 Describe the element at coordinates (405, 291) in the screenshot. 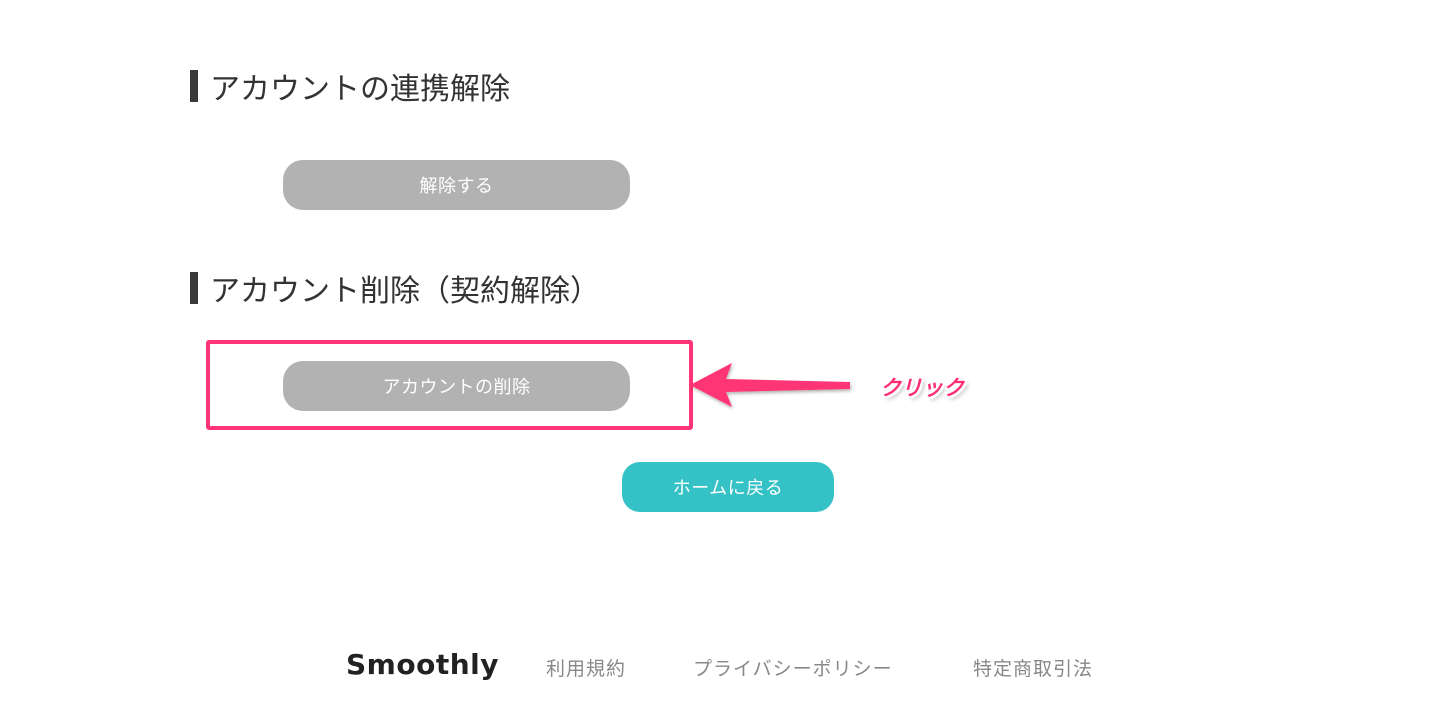

I see `section-heading-delete-text: アカウント削除（契約解除）` at that location.